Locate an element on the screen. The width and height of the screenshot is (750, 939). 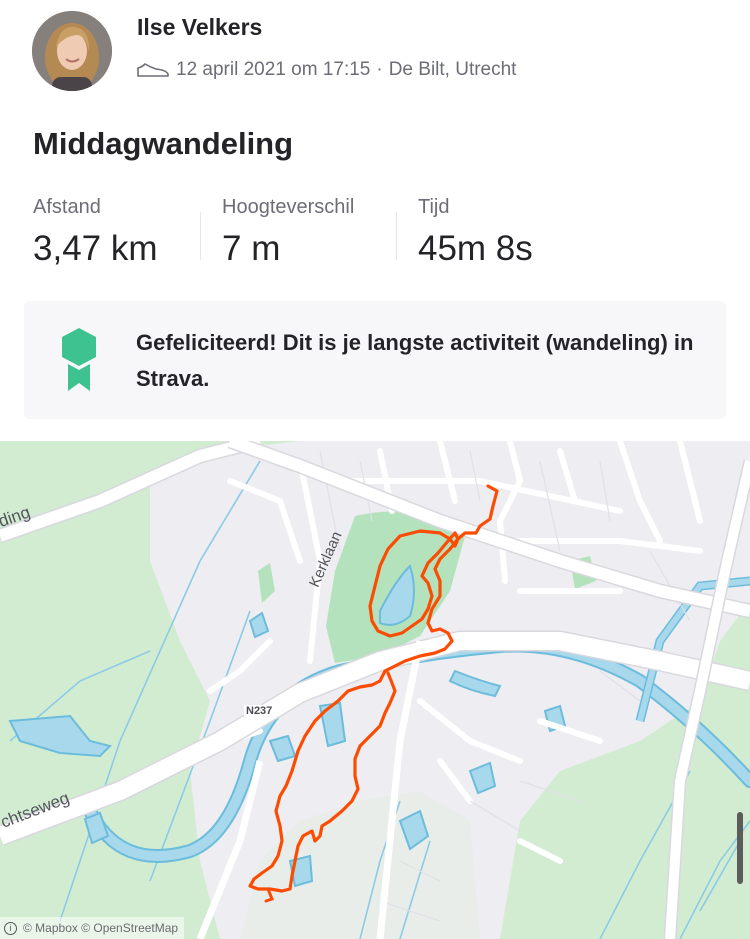
stat-label: Hoogteverschil is located at coordinates (288, 207).